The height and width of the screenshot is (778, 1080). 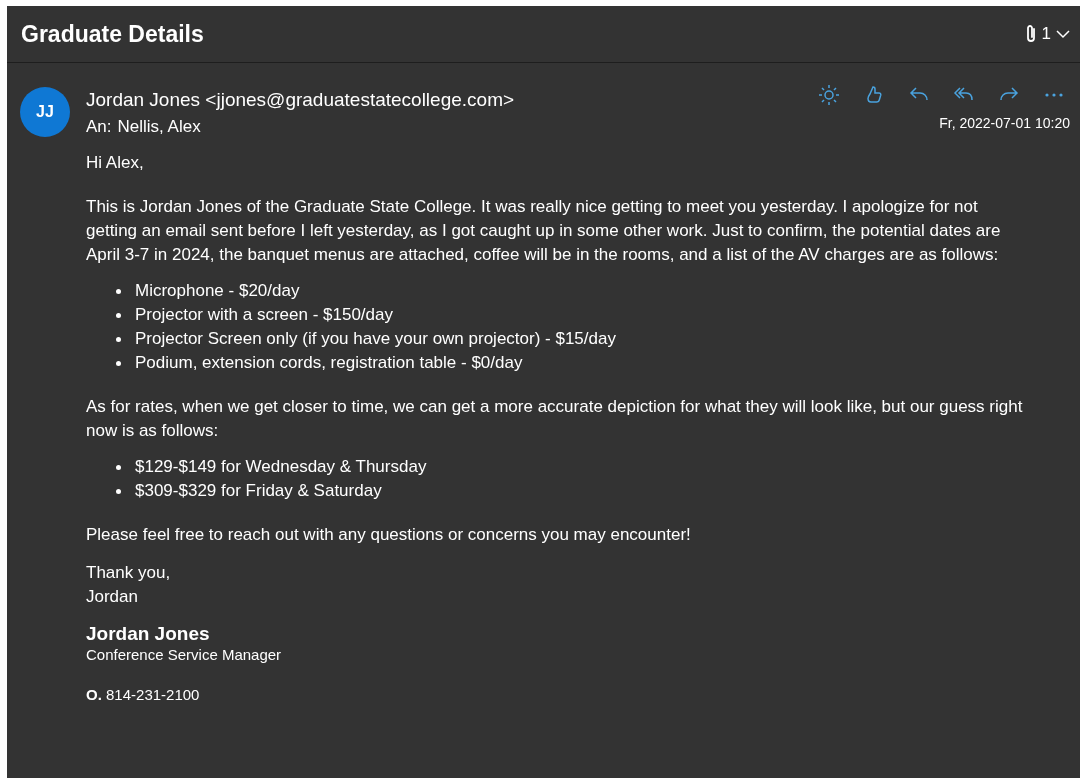 I want to click on list-item: Projector Screen only (if you have your own projector) - $15/day, so click(x=375, y=339).